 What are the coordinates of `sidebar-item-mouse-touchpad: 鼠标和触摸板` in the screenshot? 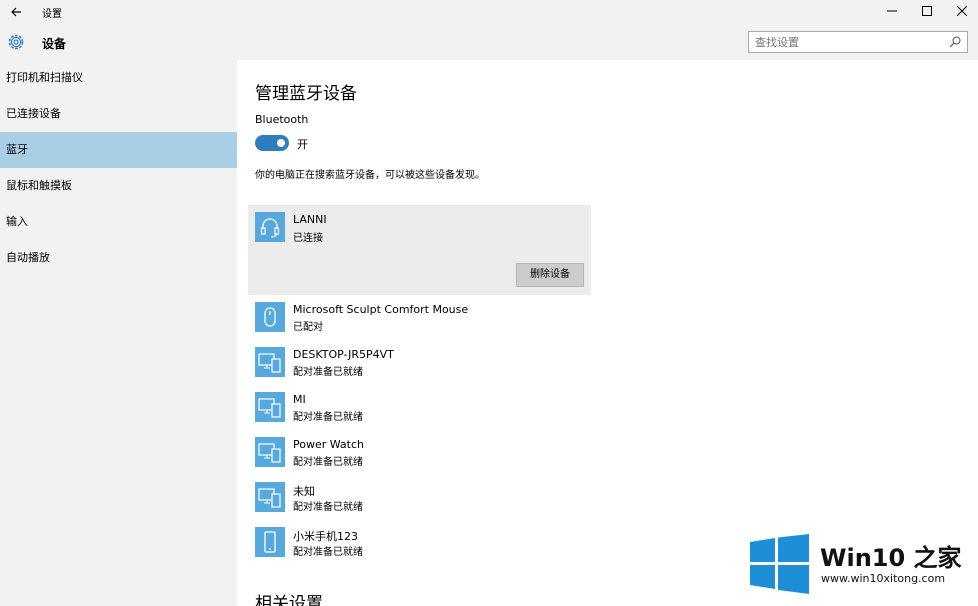 It's located at (118, 186).